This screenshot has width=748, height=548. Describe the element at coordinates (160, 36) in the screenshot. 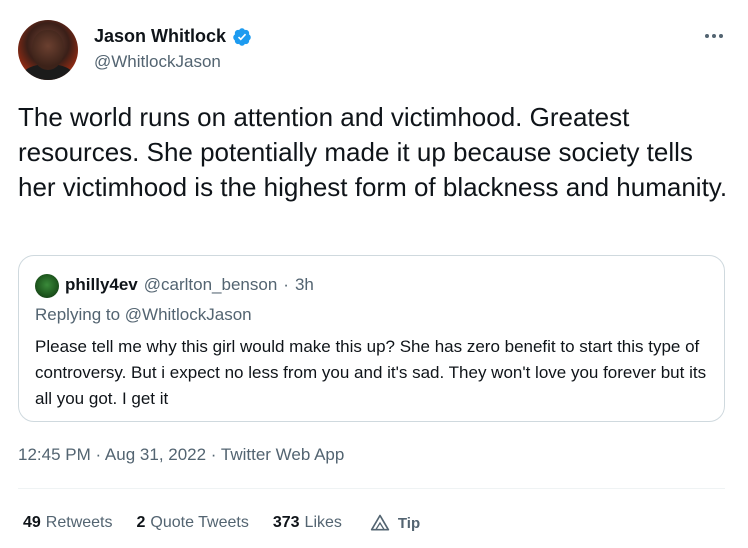

I see `author-display-name: Jason Whitlock` at that location.